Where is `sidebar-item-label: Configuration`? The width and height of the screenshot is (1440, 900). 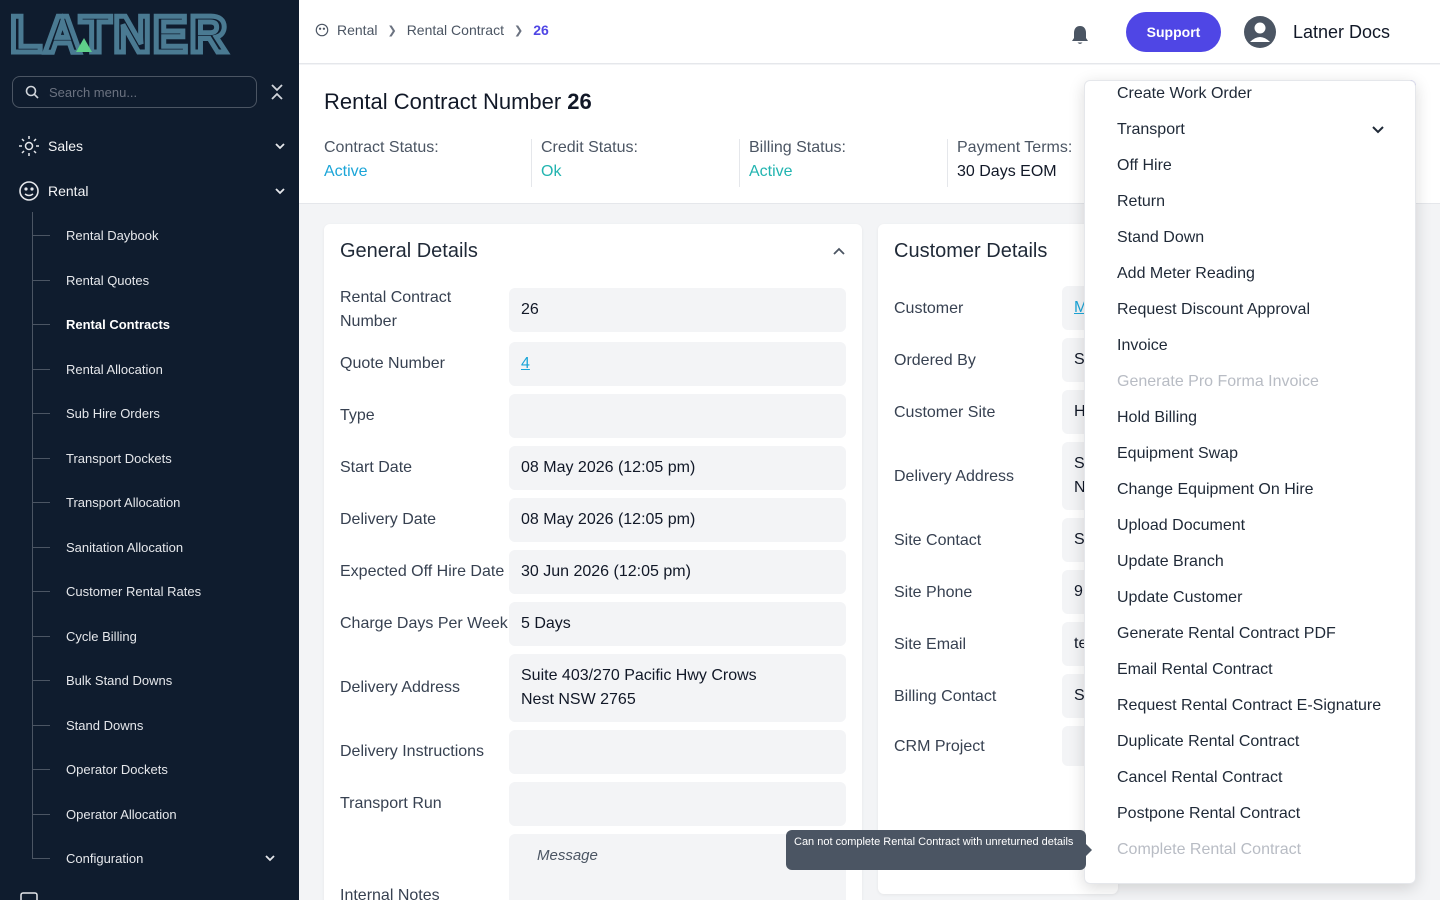 sidebar-item-label: Configuration is located at coordinates (105, 858).